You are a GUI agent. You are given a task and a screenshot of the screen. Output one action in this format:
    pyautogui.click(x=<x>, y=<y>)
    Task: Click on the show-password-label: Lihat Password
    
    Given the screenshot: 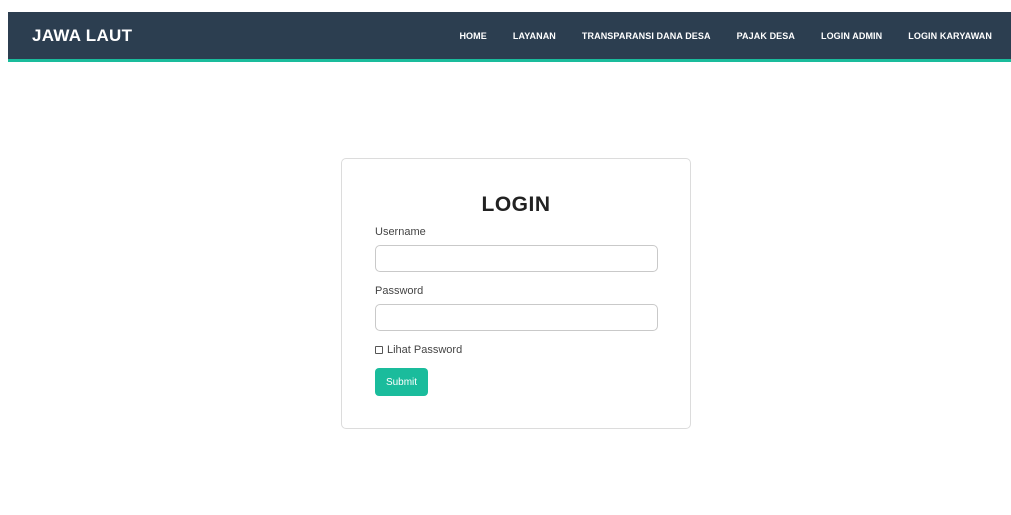 What is the action you would take?
    pyautogui.click(x=425, y=350)
    